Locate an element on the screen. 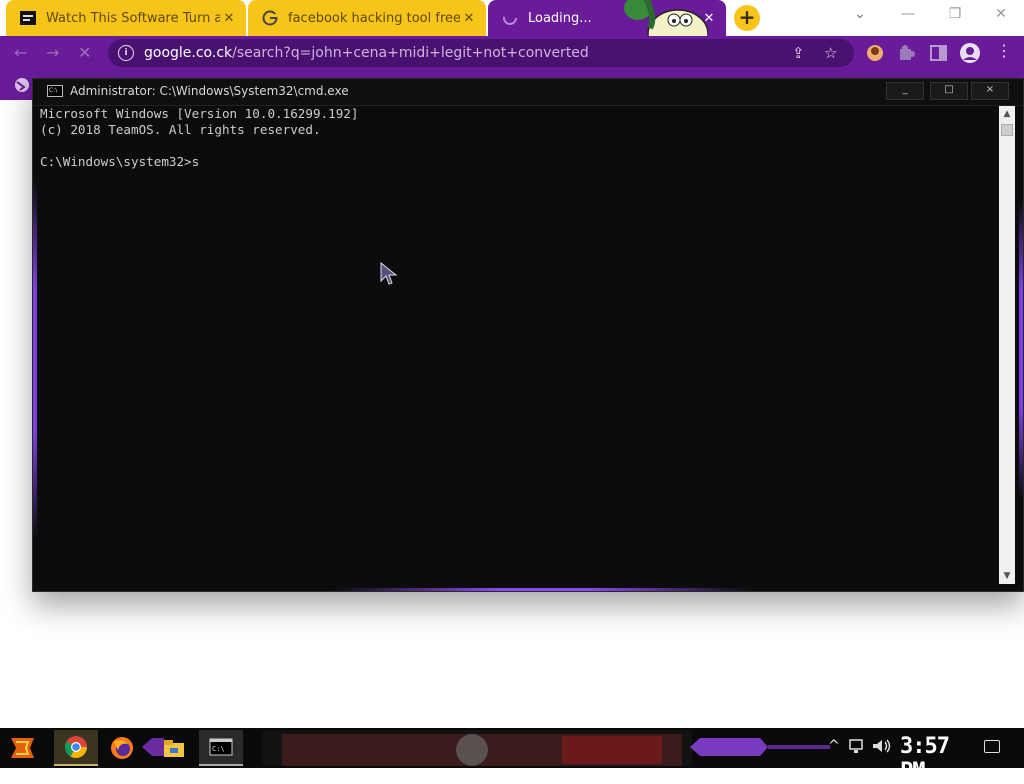 This screenshot has width=1024, height=784. window-restore-button: ❐ is located at coordinates (955, 14).